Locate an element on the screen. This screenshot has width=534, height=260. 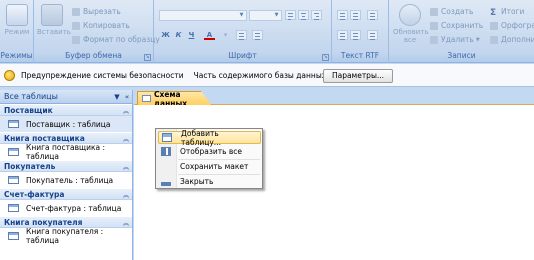
paste-button: Вставить is located at coordinates (54, 26).